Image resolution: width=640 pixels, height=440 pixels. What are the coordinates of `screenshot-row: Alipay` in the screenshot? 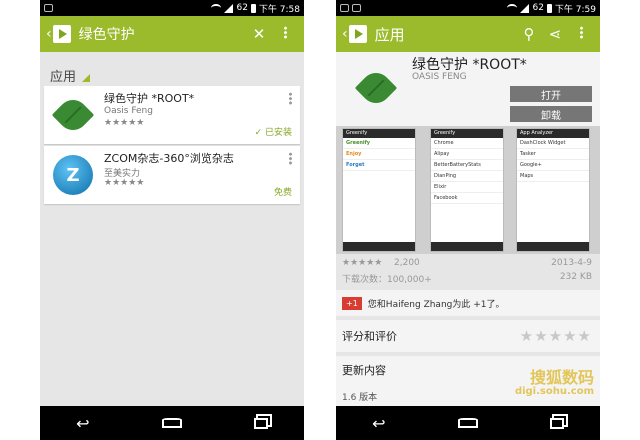 It's located at (467, 154).